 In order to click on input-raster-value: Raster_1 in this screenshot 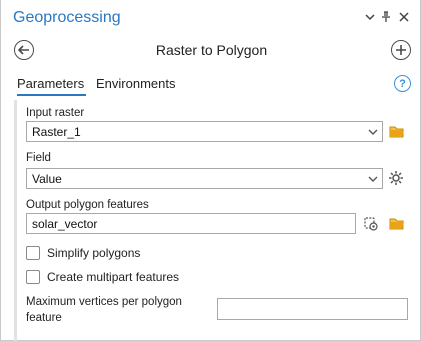, I will do `click(56, 132)`.